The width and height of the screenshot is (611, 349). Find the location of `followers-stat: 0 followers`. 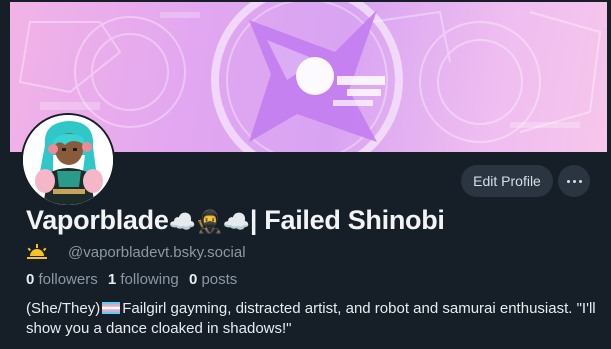

followers-stat: 0 followers is located at coordinates (62, 279).